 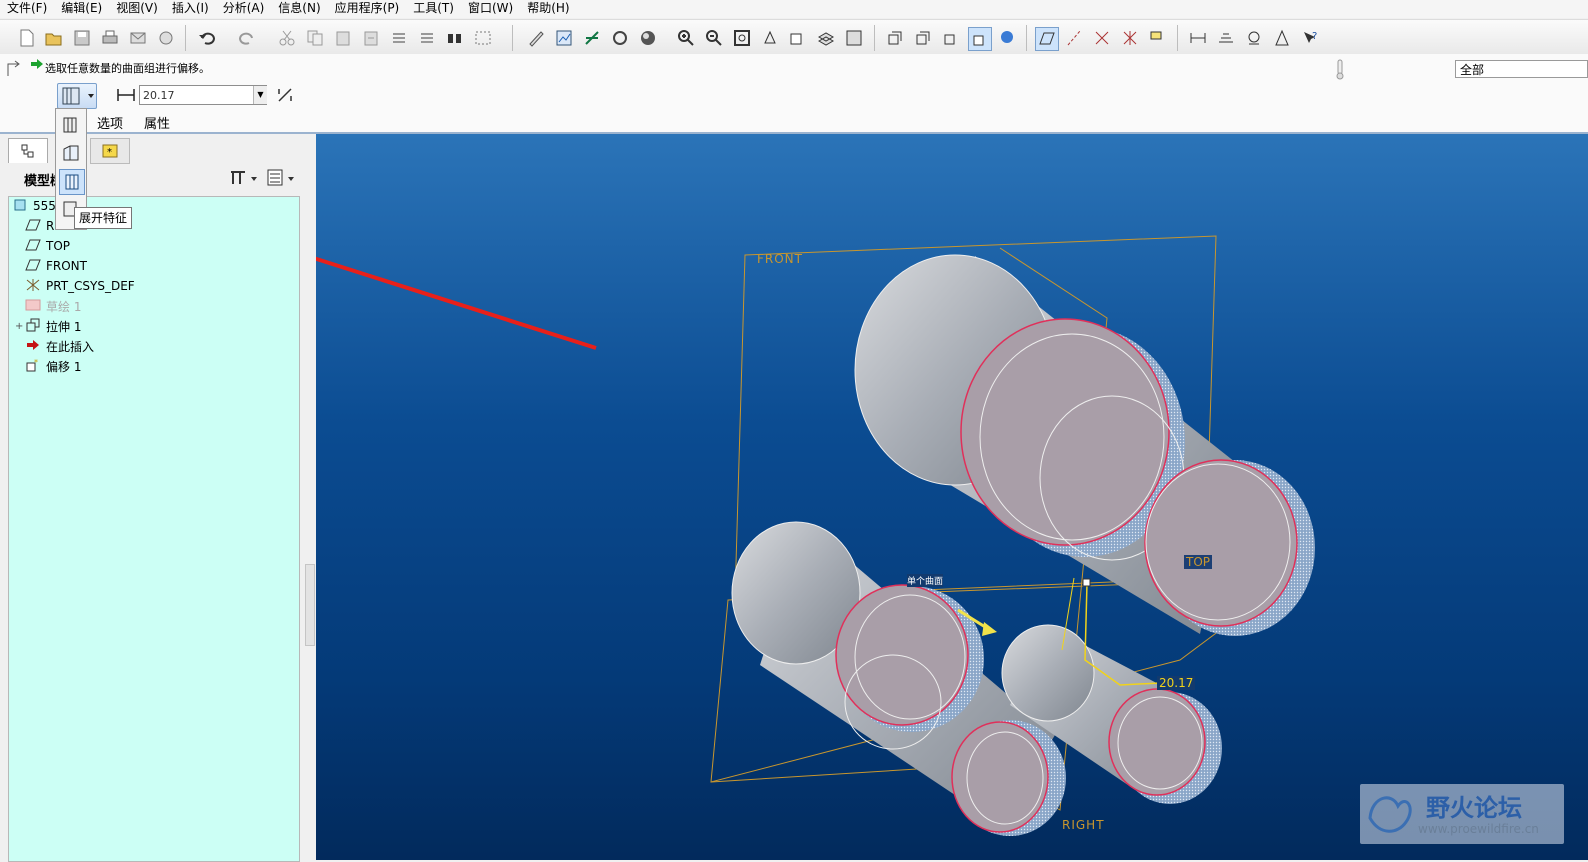 I want to click on graph-tool-icon, so click(x=564, y=38).